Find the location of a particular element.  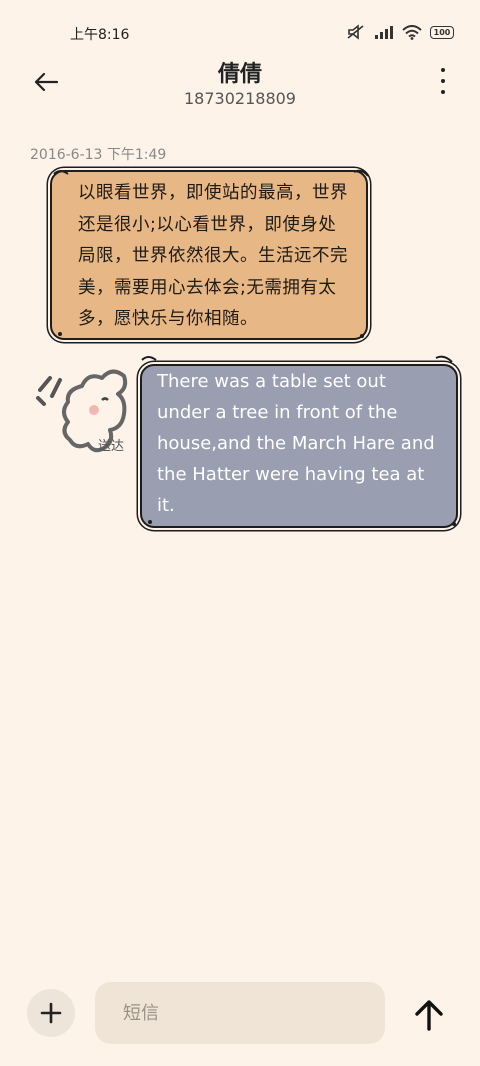

send-arrow-icon is located at coordinates (429, 1015).